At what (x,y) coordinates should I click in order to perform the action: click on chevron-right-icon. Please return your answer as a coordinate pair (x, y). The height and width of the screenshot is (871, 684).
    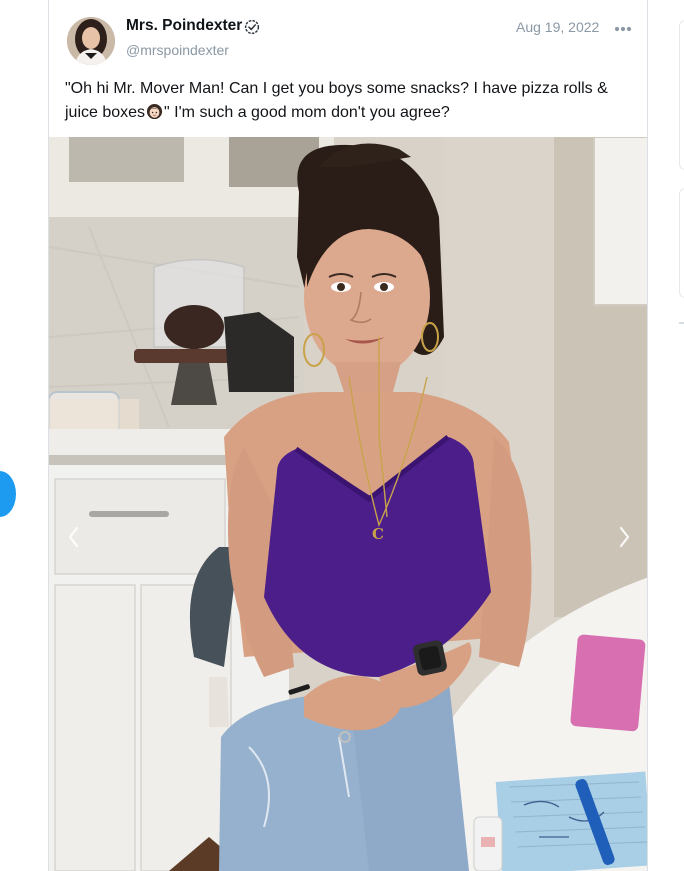
    Looking at the image, I should click on (625, 537).